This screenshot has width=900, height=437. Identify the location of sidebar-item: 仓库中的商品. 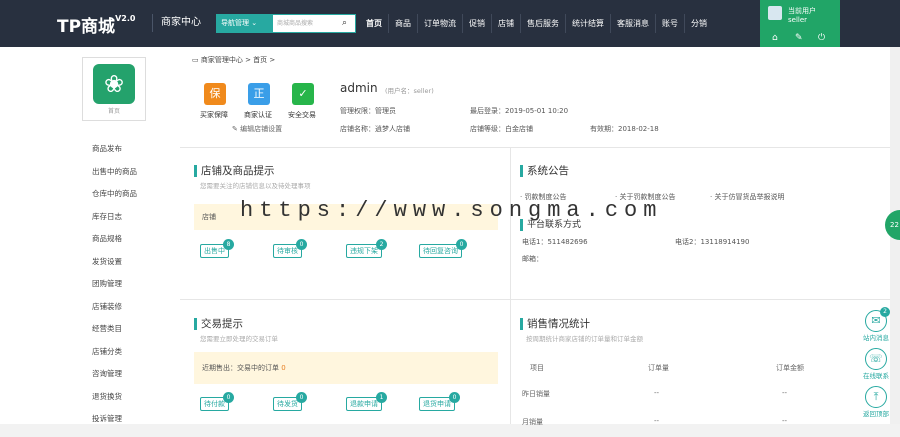
(114, 200).